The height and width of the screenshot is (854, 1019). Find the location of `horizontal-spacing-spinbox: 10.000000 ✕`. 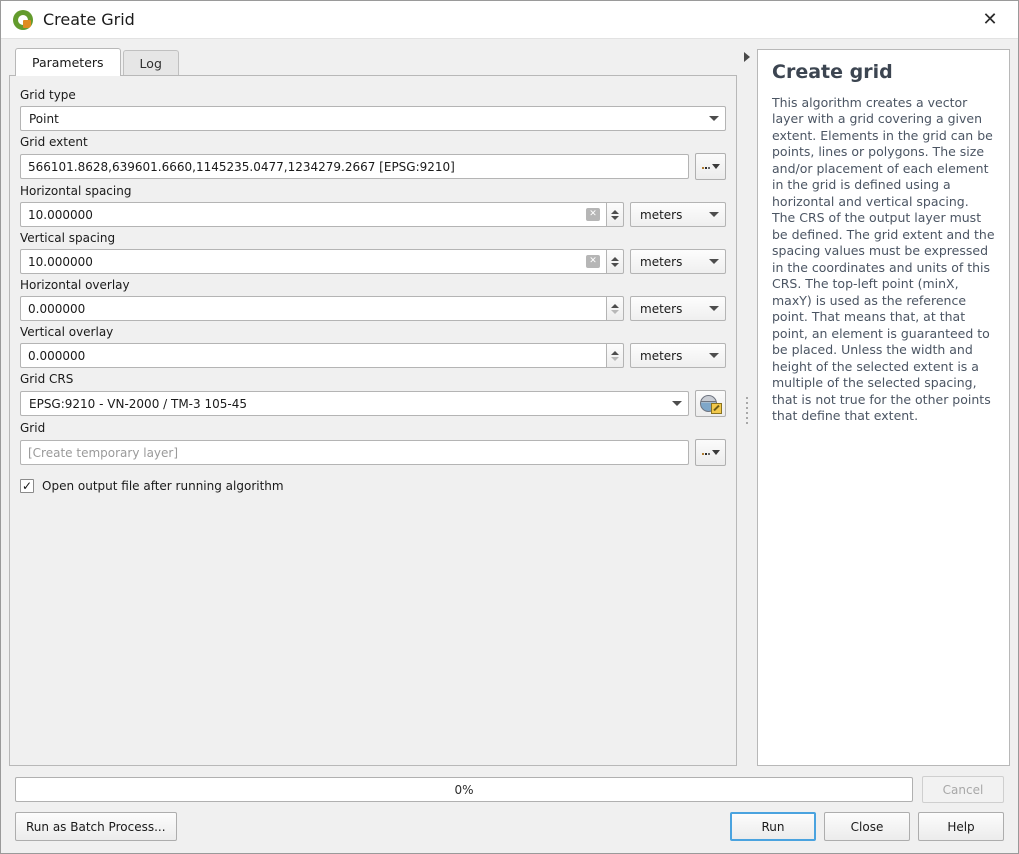

horizontal-spacing-spinbox: 10.000000 ✕ is located at coordinates (322, 214).